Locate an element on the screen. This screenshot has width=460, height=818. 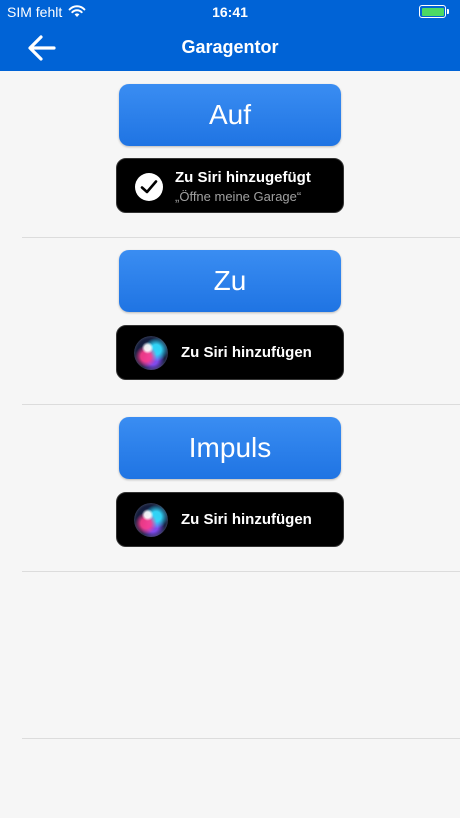
page-title: Garagentor is located at coordinates (230, 47).